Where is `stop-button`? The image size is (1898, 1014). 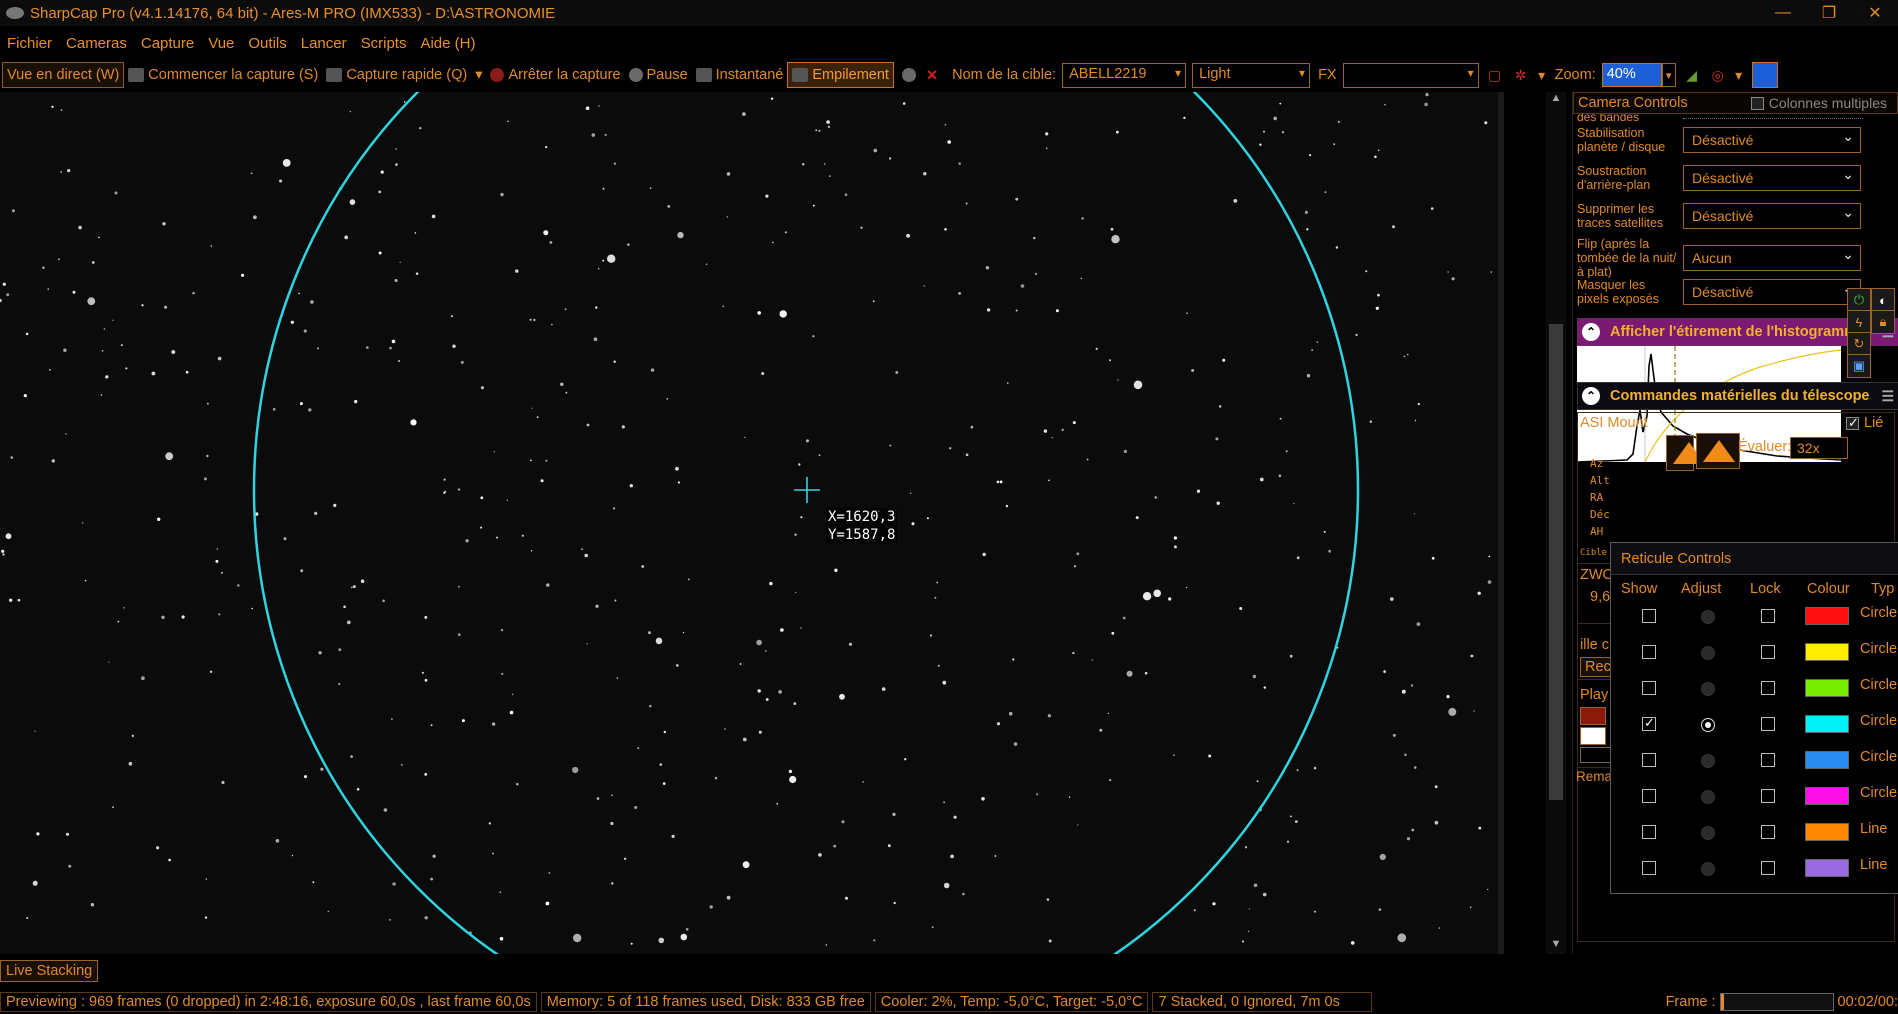
stop-button is located at coordinates (1593, 736).